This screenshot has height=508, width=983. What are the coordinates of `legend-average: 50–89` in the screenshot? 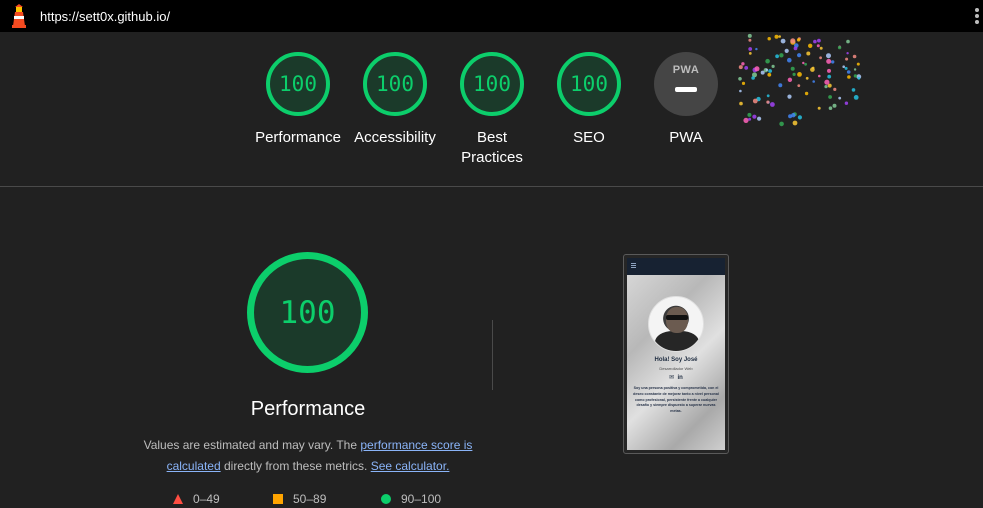 It's located at (299, 499).